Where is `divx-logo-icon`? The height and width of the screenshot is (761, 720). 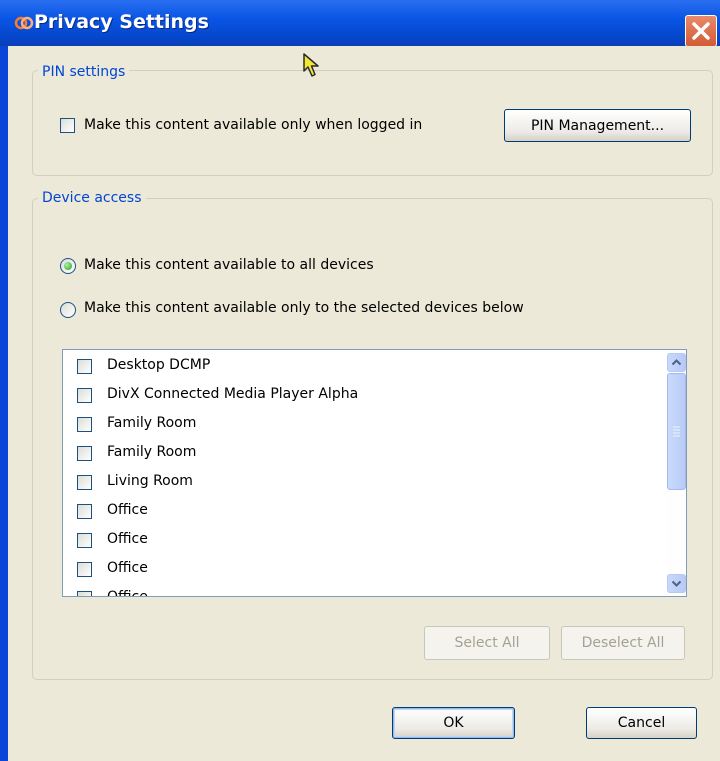
divx-logo-icon is located at coordinates (24, 23).